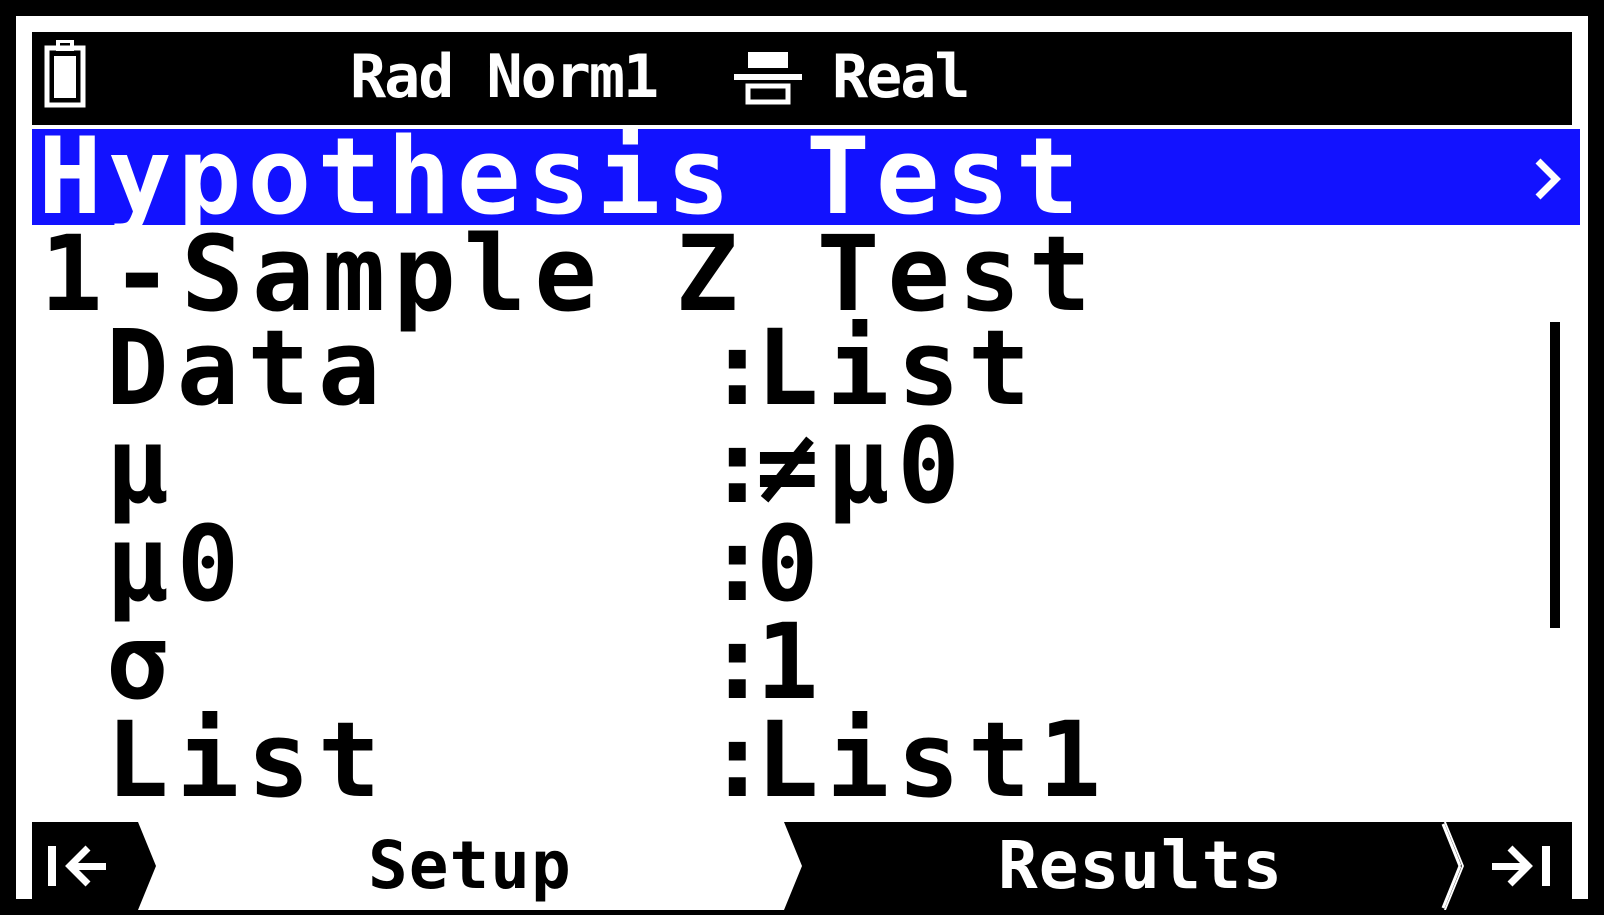 Image resolution: width=1604 pixels, height=915 pixels. Describe the element at coordinates (1547, 179) in the screenshot. I see `chevron-right-icon` at that location.